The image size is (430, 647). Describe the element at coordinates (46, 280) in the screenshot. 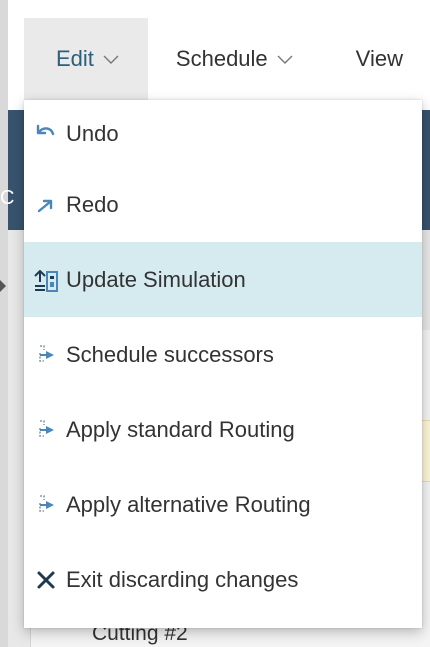

I see `update-simulation-icon` at that location.